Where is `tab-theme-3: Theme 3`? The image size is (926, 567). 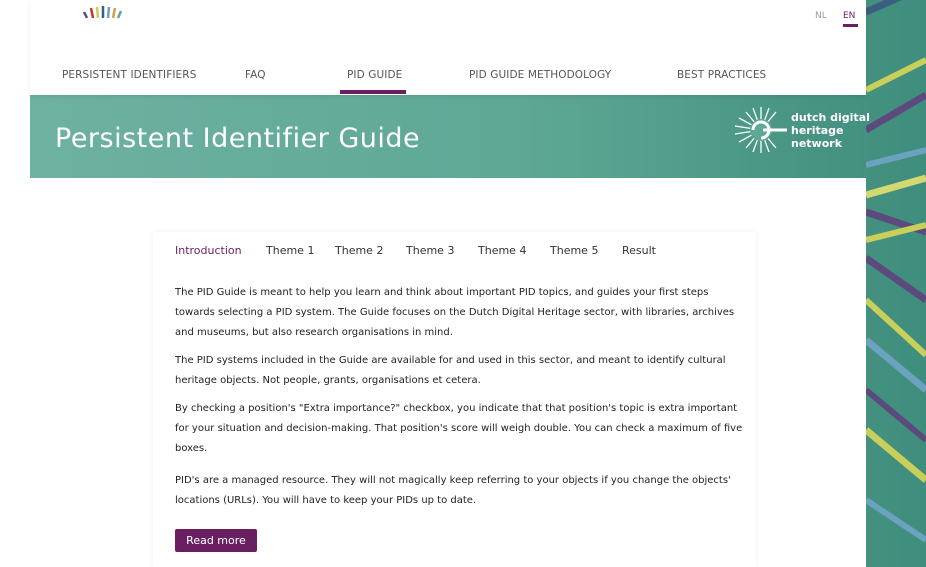 tab-theme-3: Theme 3 is located at coordinates (430, 250).